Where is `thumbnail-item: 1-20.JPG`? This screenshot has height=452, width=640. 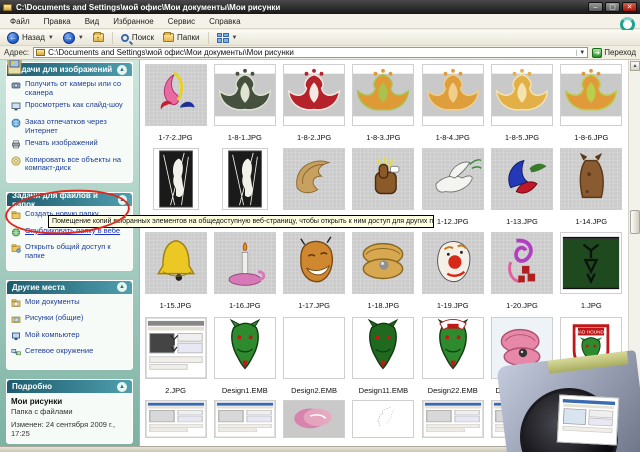
thumbnail-item: 1-20.JPG is located at coordinates (522, 271).